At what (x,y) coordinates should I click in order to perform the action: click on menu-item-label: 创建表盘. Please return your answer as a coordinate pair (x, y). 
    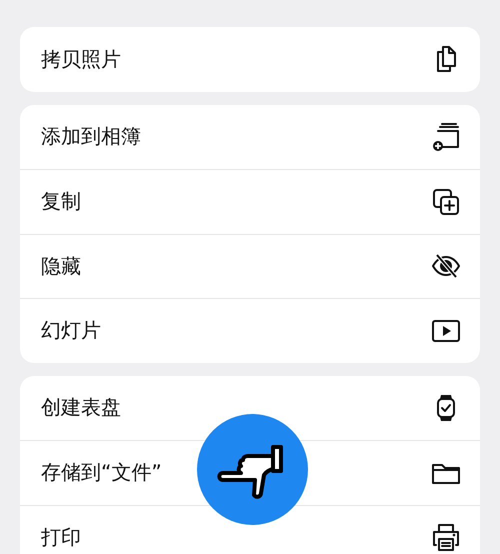
    Looking at the image, I should click on (81, 408).